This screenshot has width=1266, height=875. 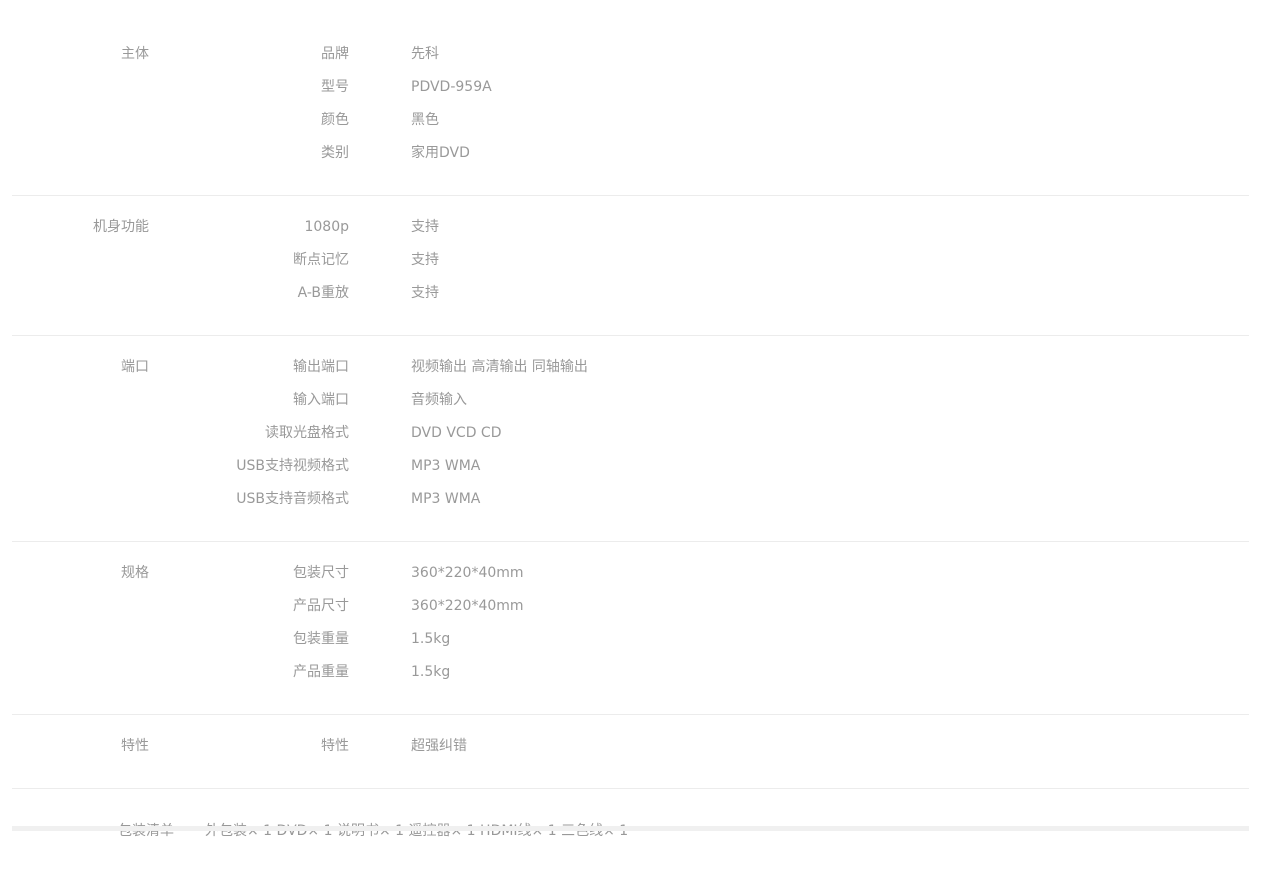 What do you see at coordinates (307, 433) in the screenshot?
I see `spec-key: 读取光盘格式` at bounding box center [307, 433].